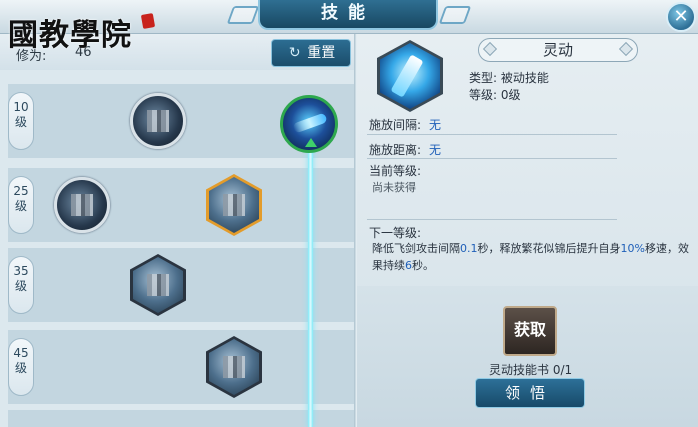 This screenshot has width=698, height=427. What do you see at coordinates (181, 418) in the screenshot?
I see `tier-row-next` at bounding box center [181, 418].